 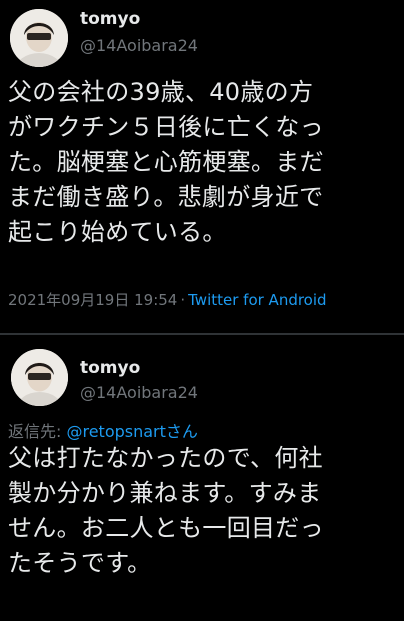 What do you see at coordinates (166, 528) in the screenshot?
I see `tweet-text-line: せん。お二人とも一回目だっ` at bounding box center [166, 528].